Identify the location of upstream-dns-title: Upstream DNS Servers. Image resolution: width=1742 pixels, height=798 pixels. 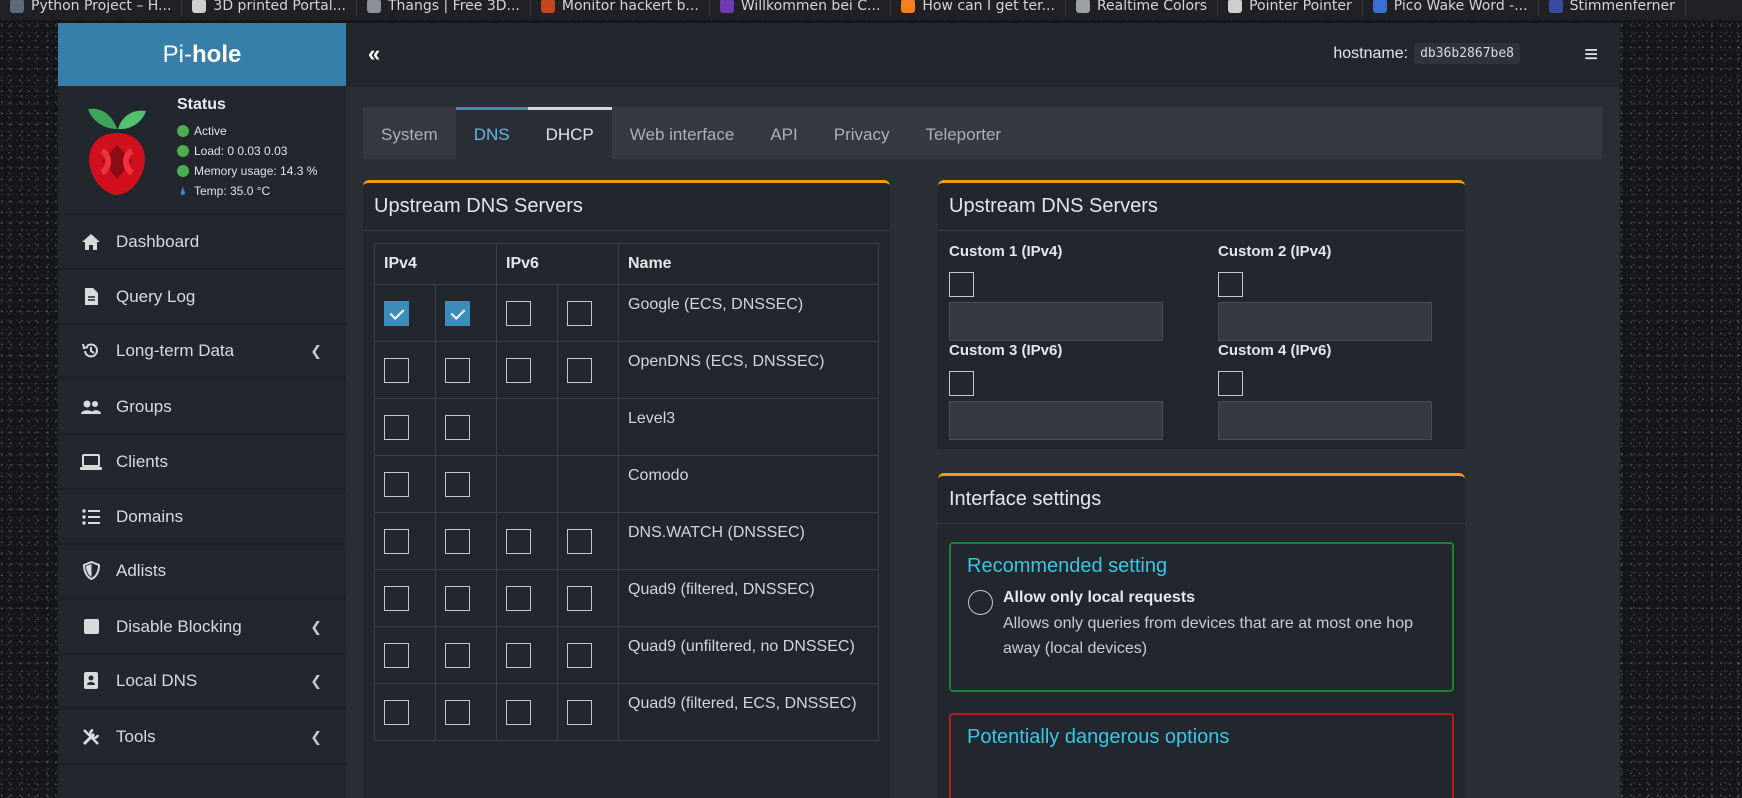
(626, 207).